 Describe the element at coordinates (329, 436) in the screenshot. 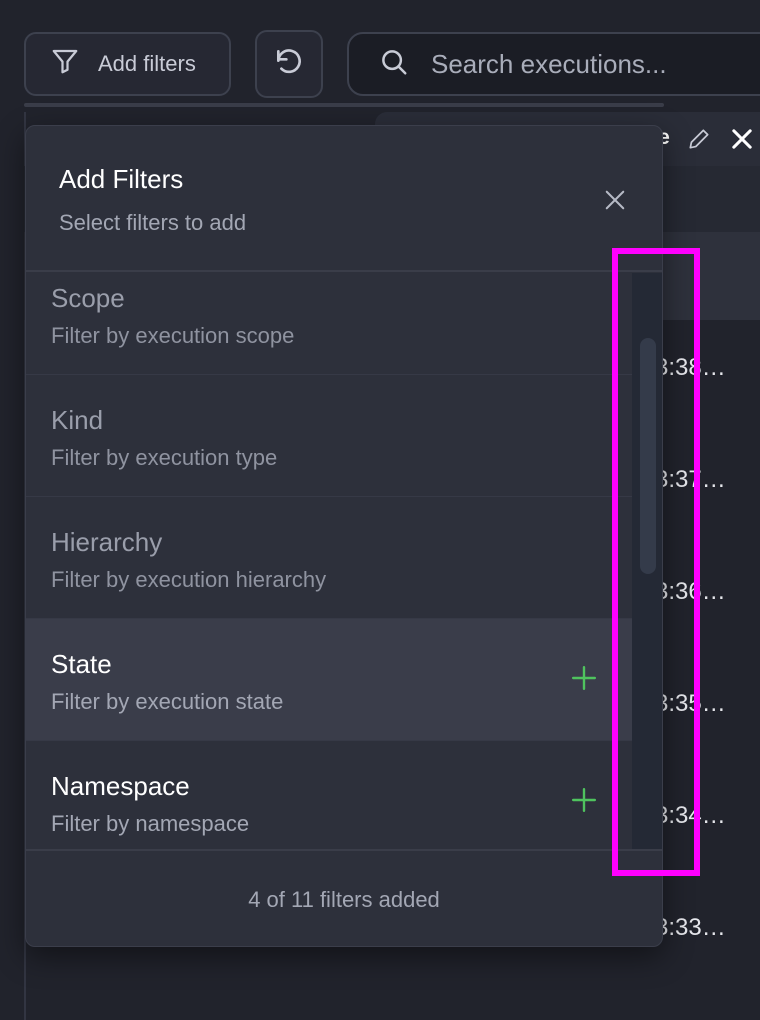

I see `filter-item-kind: Kind Filter by execution type` at that location.